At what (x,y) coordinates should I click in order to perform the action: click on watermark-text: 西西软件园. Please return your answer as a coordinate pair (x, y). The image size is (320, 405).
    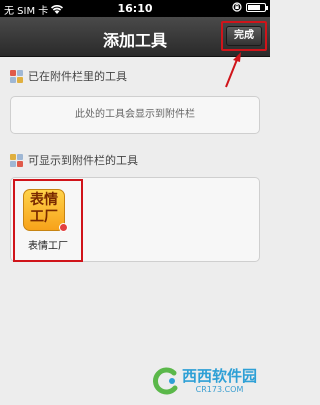
    Looking at the image, I should click on (220, 376).